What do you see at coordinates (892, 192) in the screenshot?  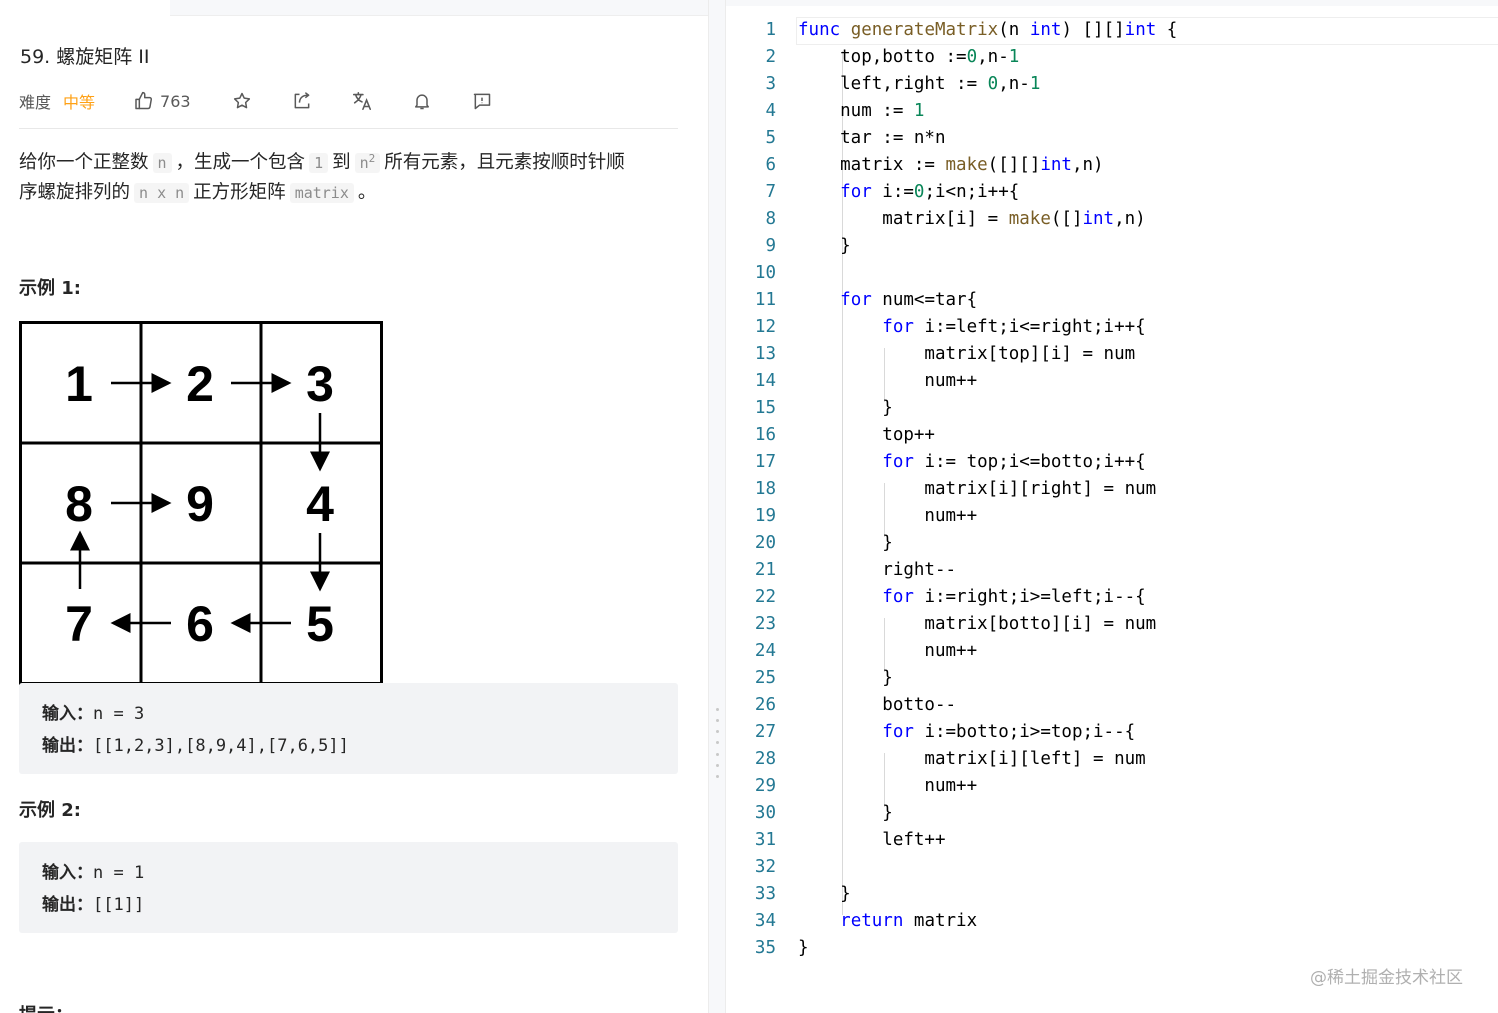 I see `code-token: i:=` at bounding box center [892, 192].